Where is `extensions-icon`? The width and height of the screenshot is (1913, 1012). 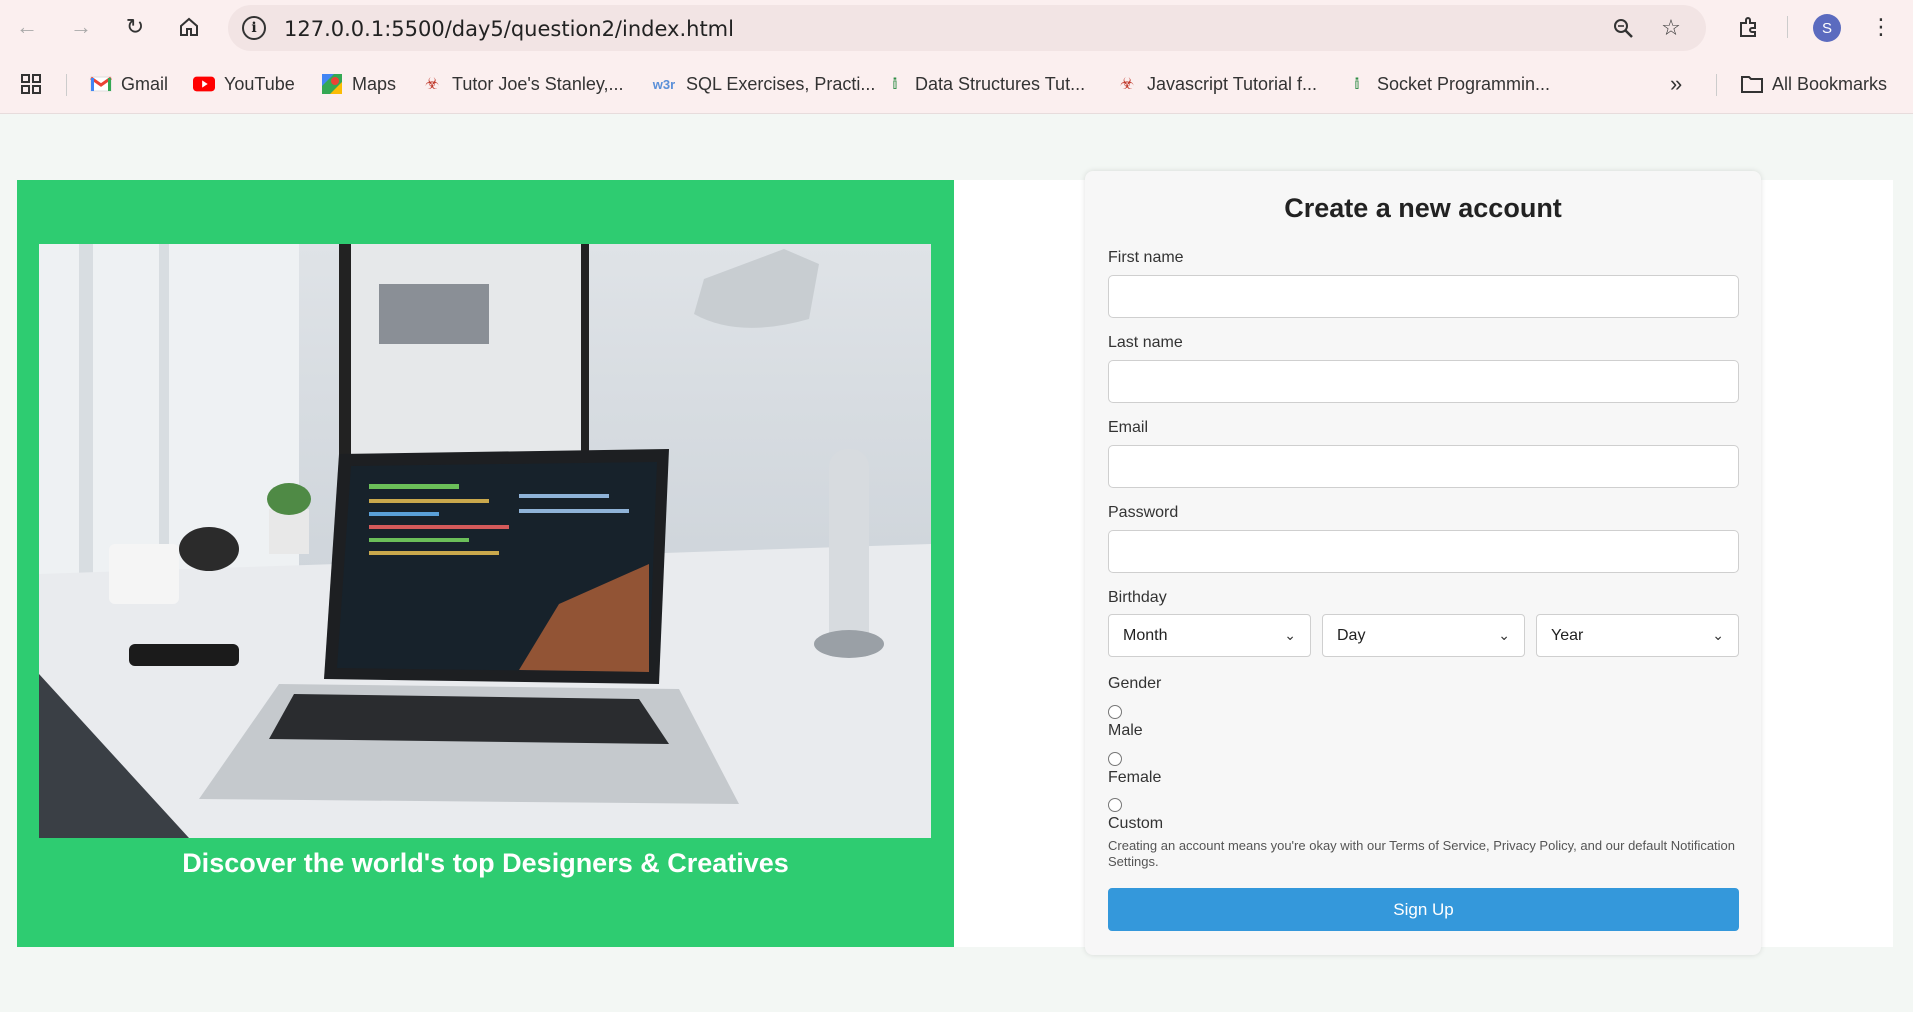
extensions-icon is located at coordinates (1748, 27).